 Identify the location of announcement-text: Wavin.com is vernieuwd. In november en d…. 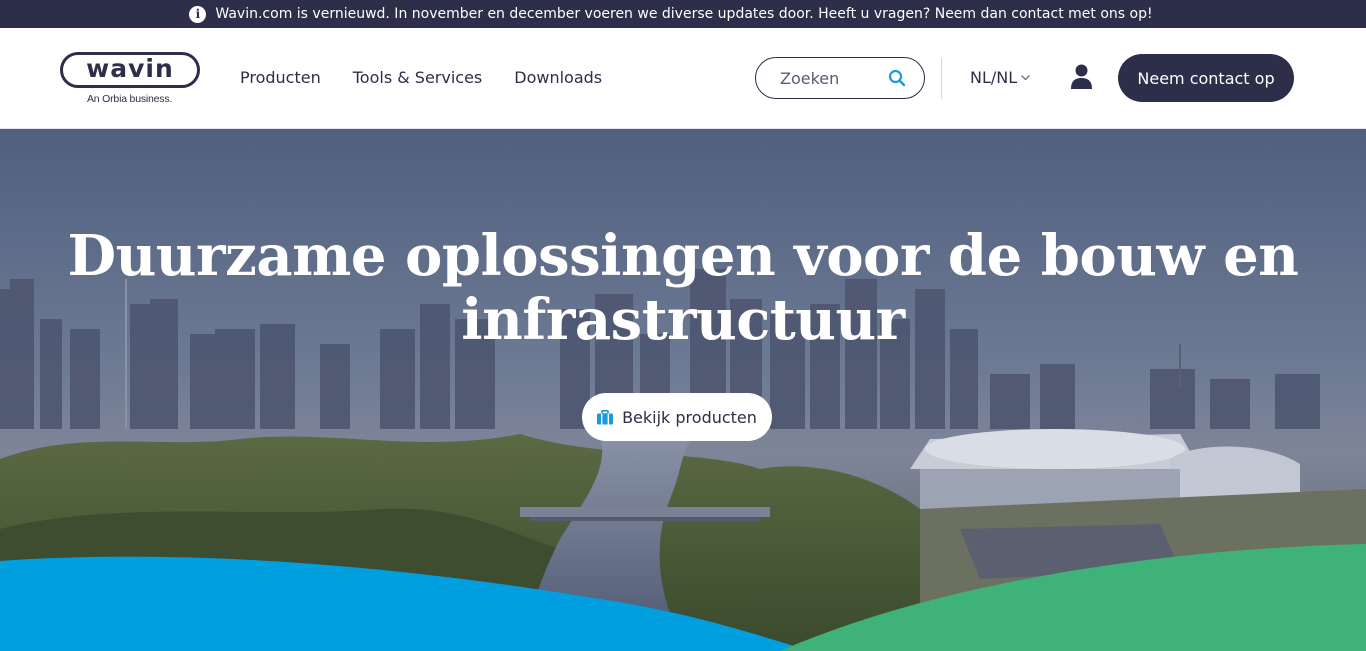
(684, 14).